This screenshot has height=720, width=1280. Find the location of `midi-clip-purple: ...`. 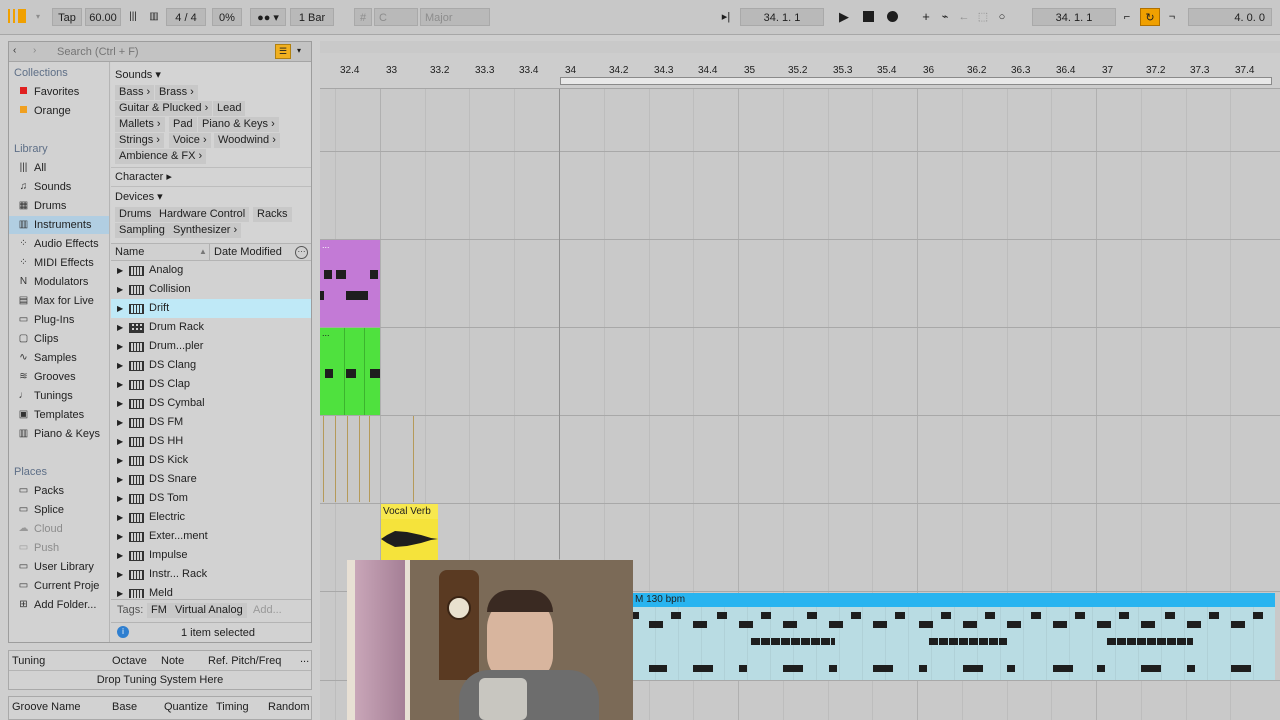

midi-clip-purple: ... is located at coordinates (350, 283).